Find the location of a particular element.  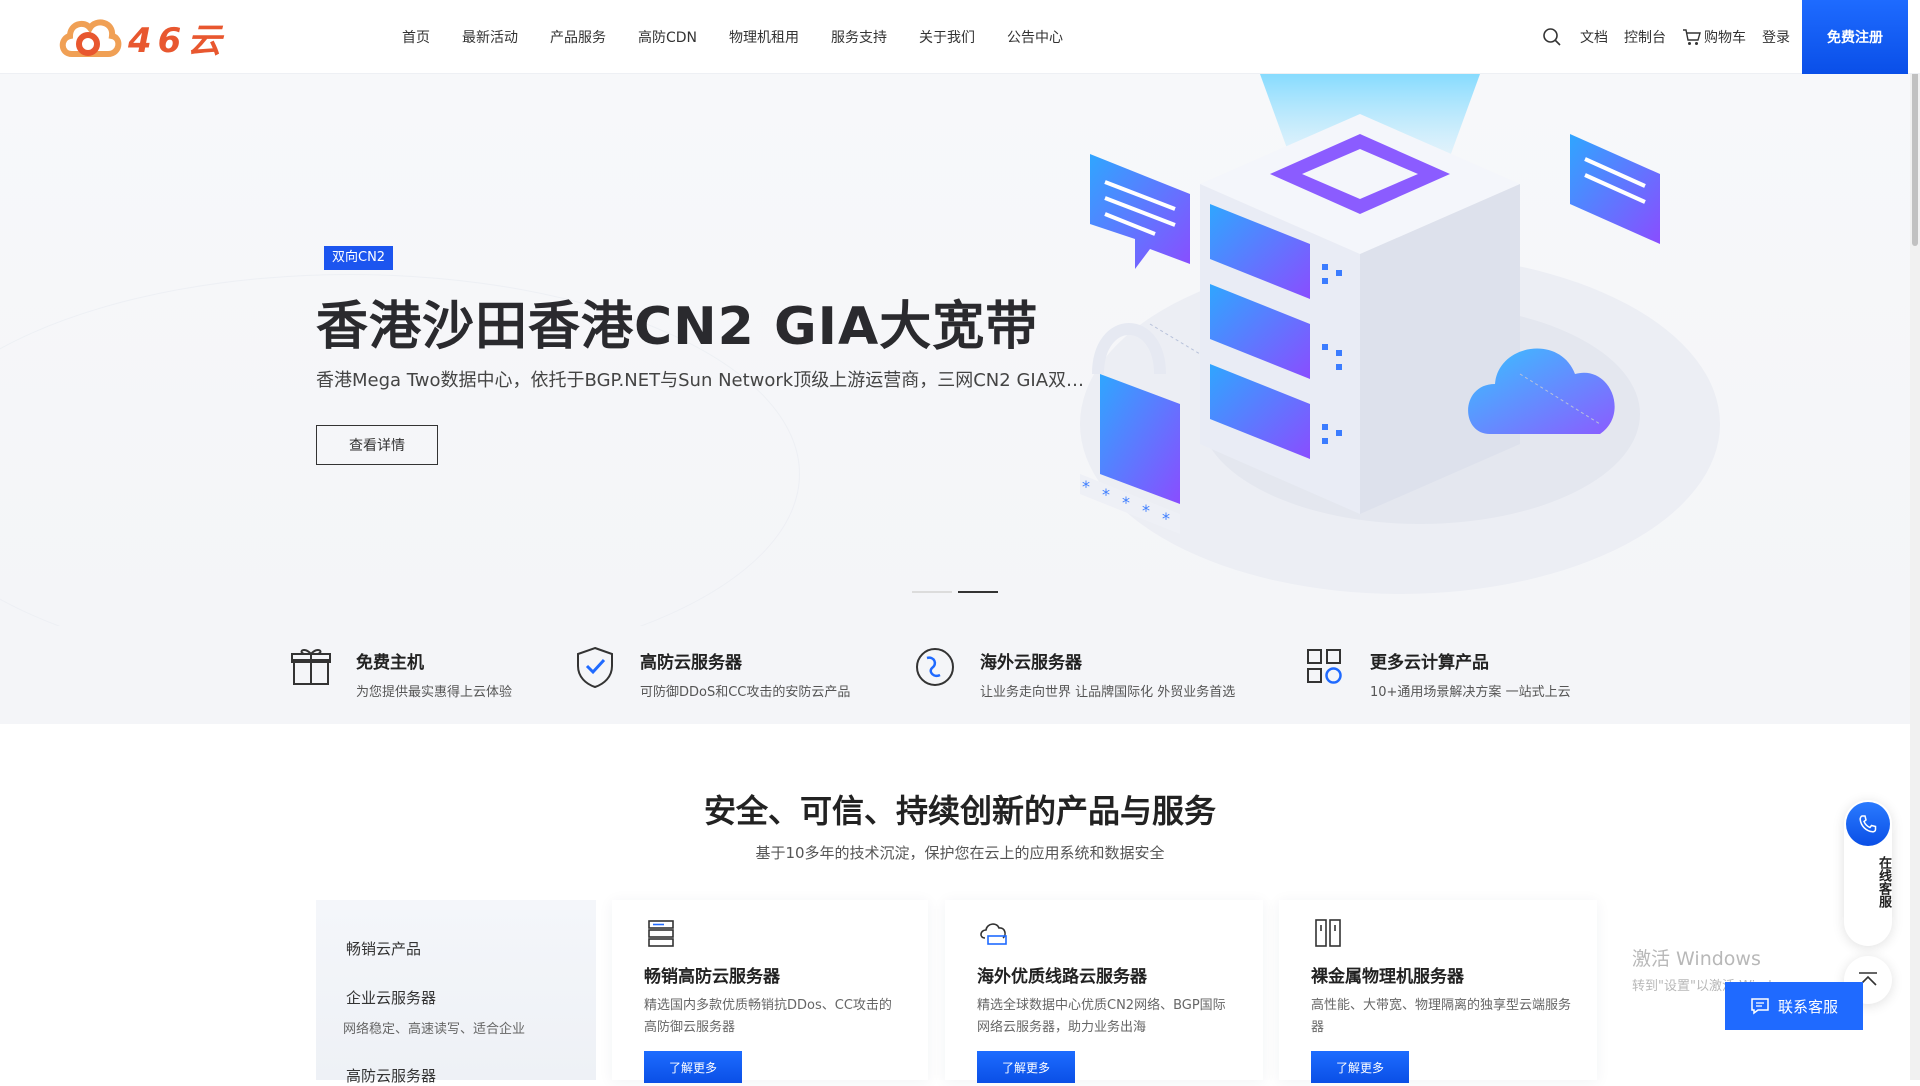

chat-icon is located at coordinates (1760, 1006).